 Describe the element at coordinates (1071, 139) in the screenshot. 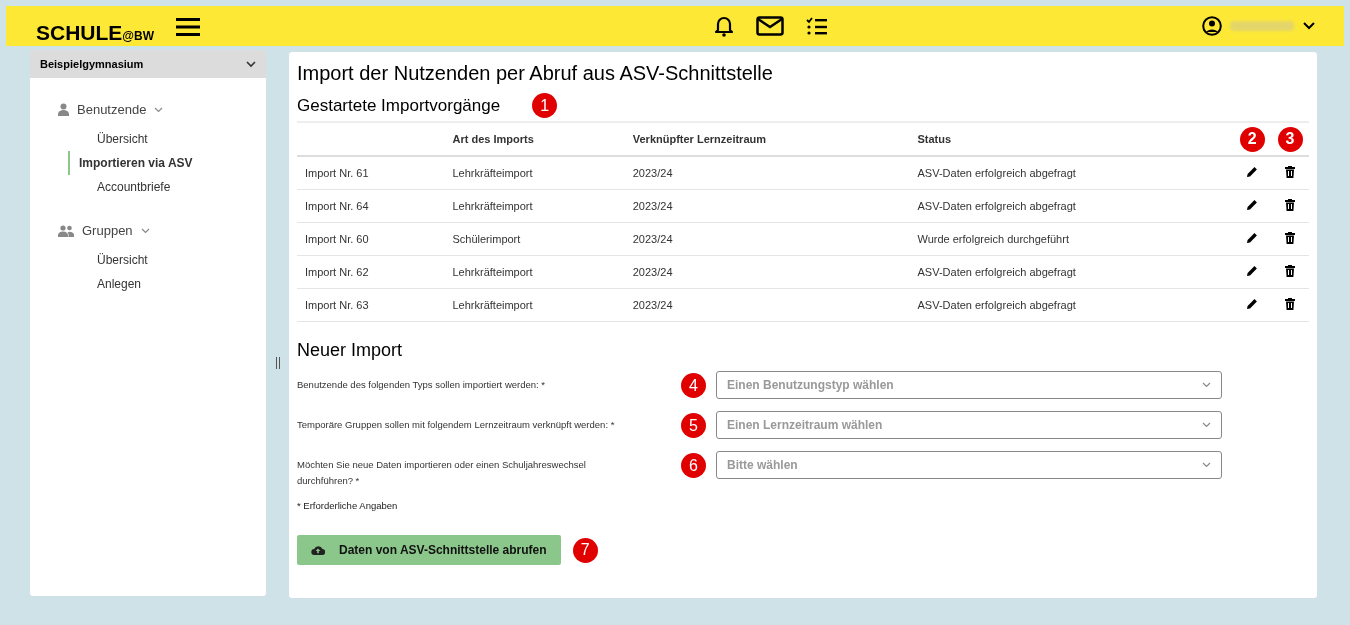

I see `column-header: Status` at that location.